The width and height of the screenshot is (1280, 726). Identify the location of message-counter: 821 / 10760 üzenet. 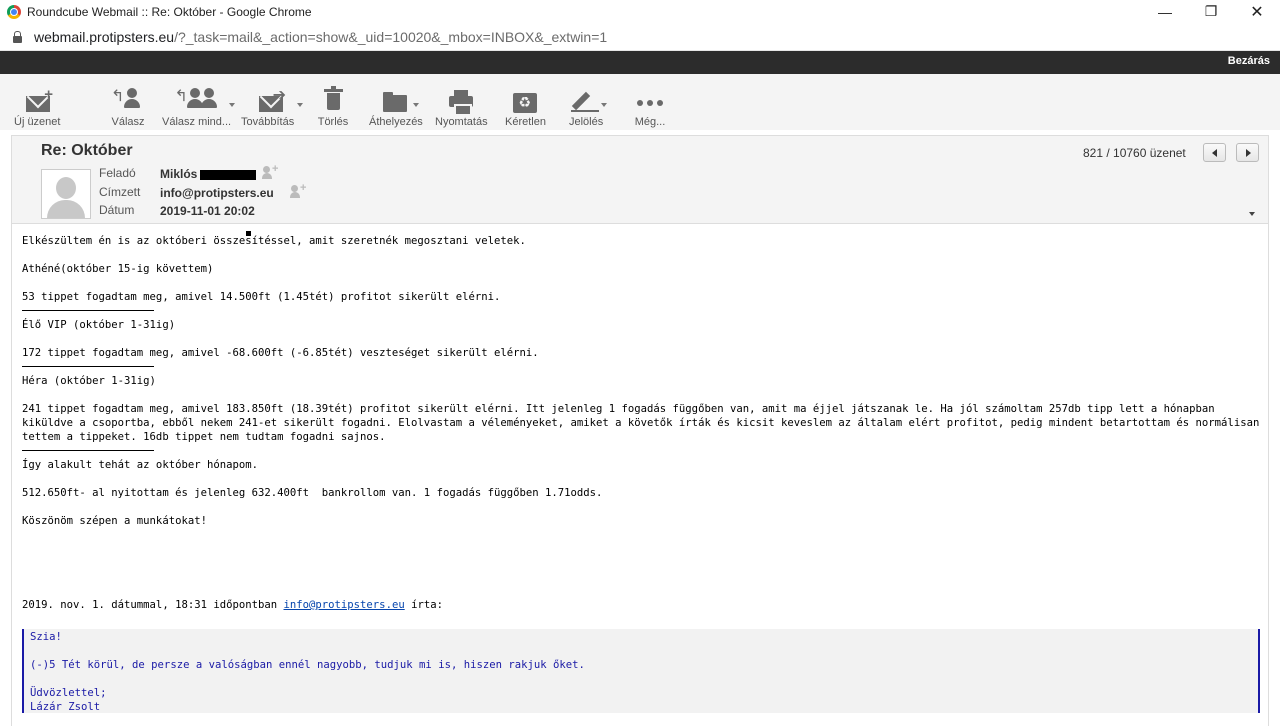
(1134, 153).